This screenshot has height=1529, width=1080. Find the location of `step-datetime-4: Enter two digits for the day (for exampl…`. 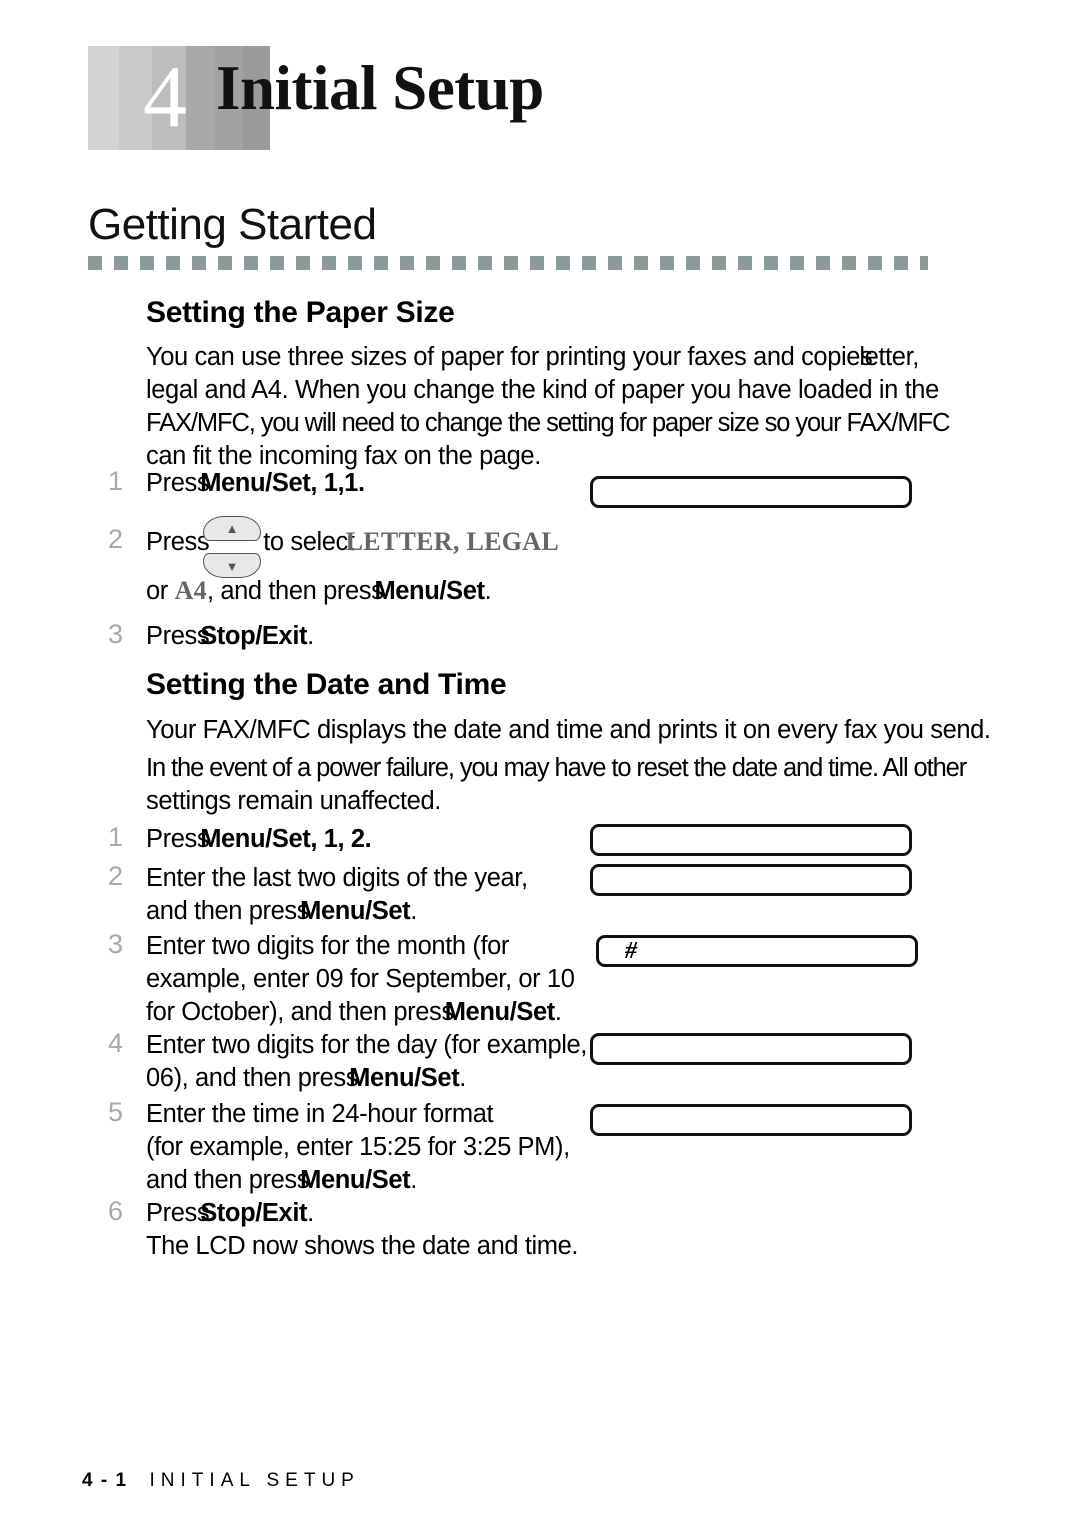

step-datetime-4: Enter two digits for the day (for exampl… is located at coordinates (366, 1062).